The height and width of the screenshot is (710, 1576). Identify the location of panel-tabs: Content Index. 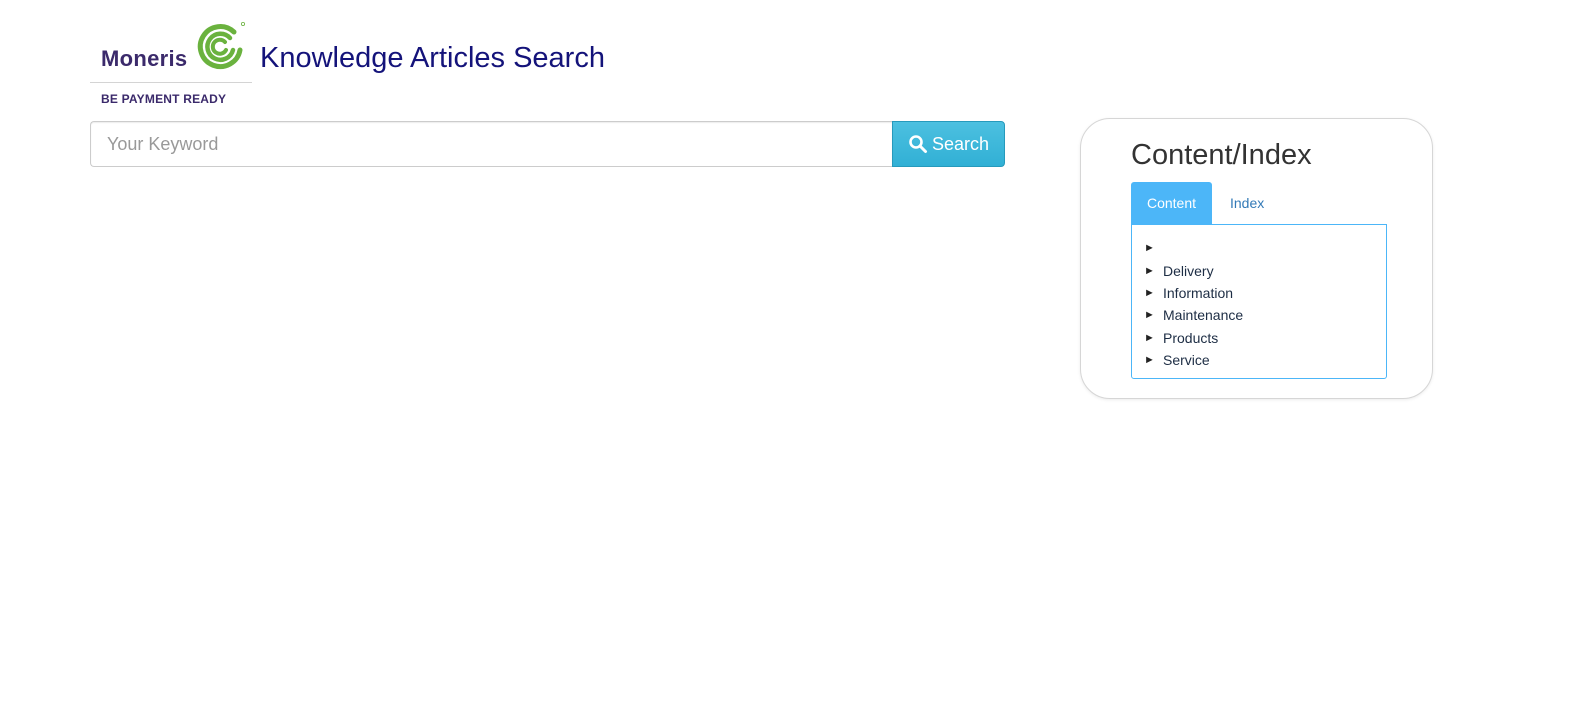
(1205, 203).